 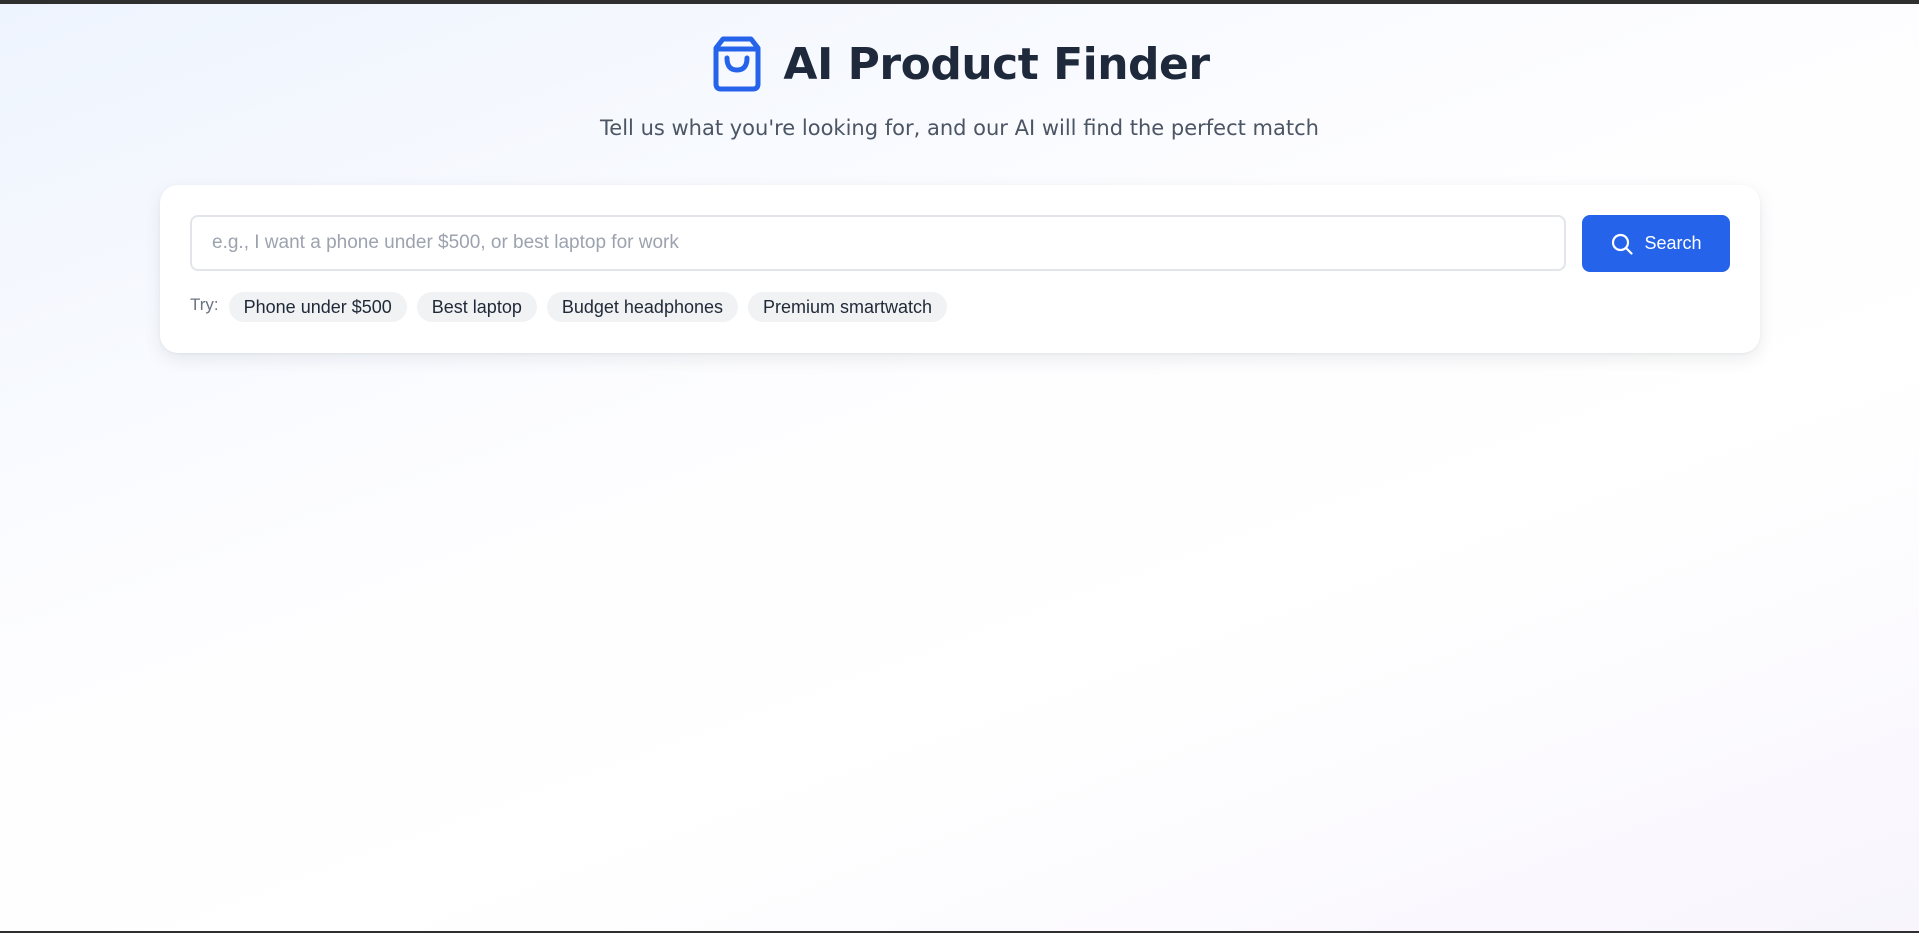 I want to click on suggestion-chip-headphones: Budget headphones, so click(x=642, y=307).